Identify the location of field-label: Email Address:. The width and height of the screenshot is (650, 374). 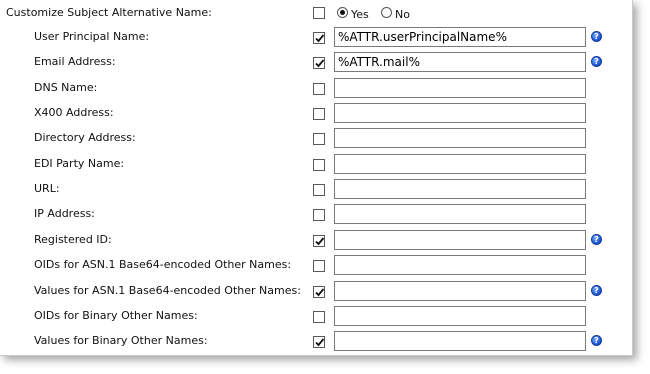
(75, 61).